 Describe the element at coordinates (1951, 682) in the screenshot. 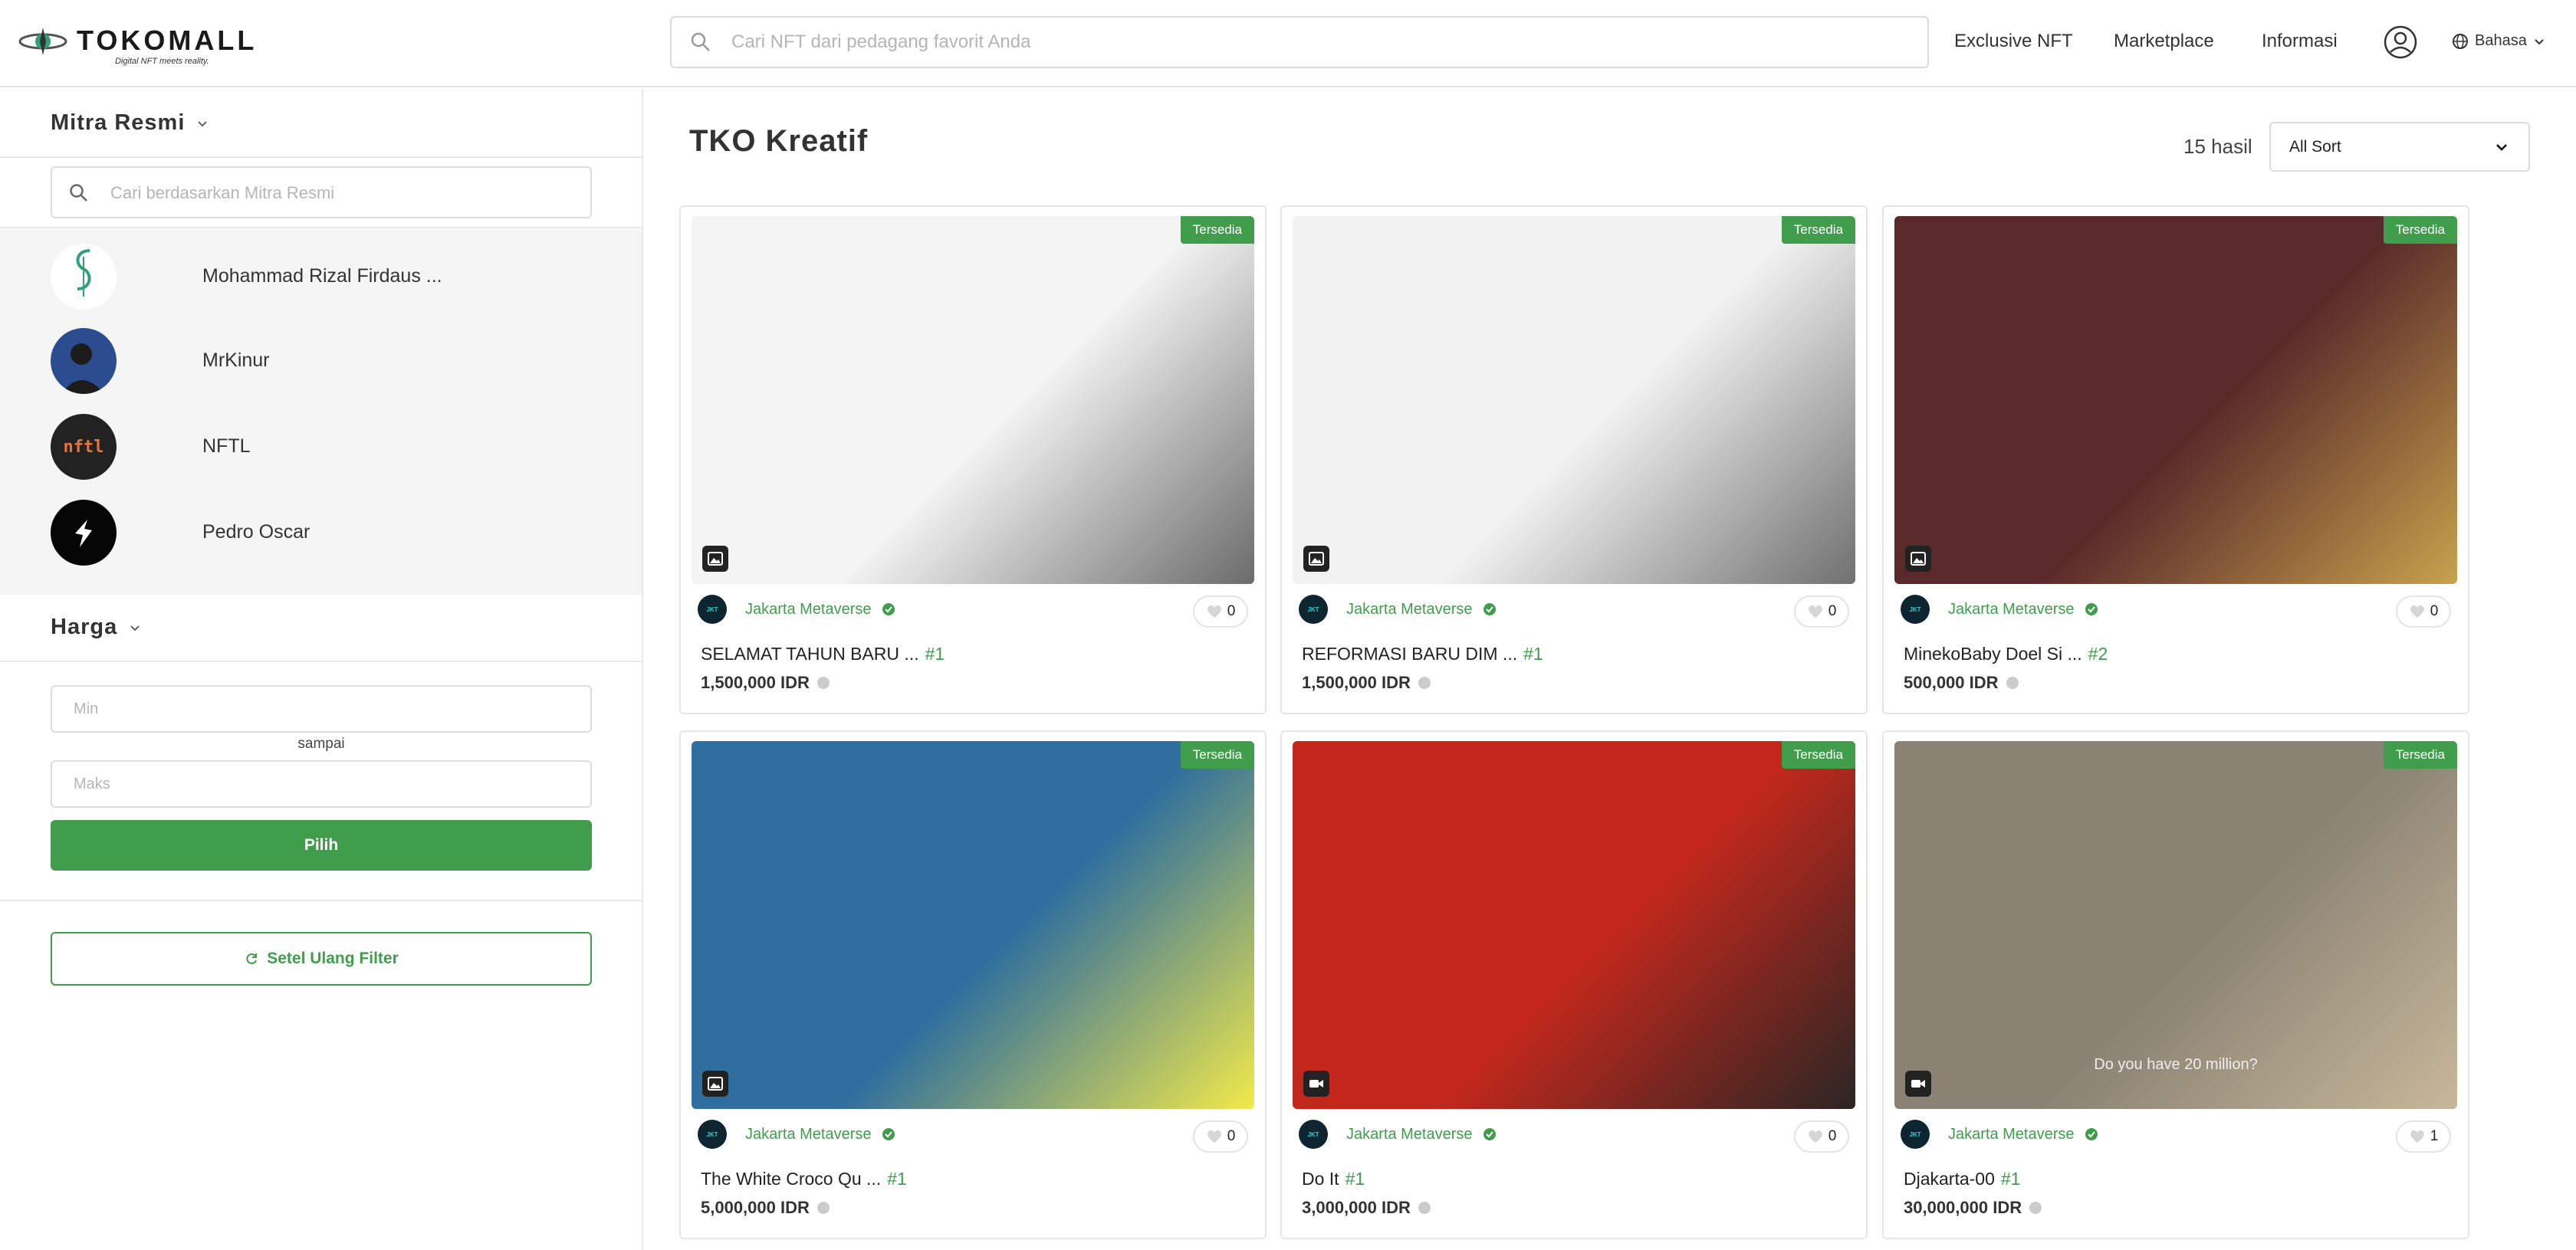

I see `nft-price-value: 500,000 IDR` at that location.